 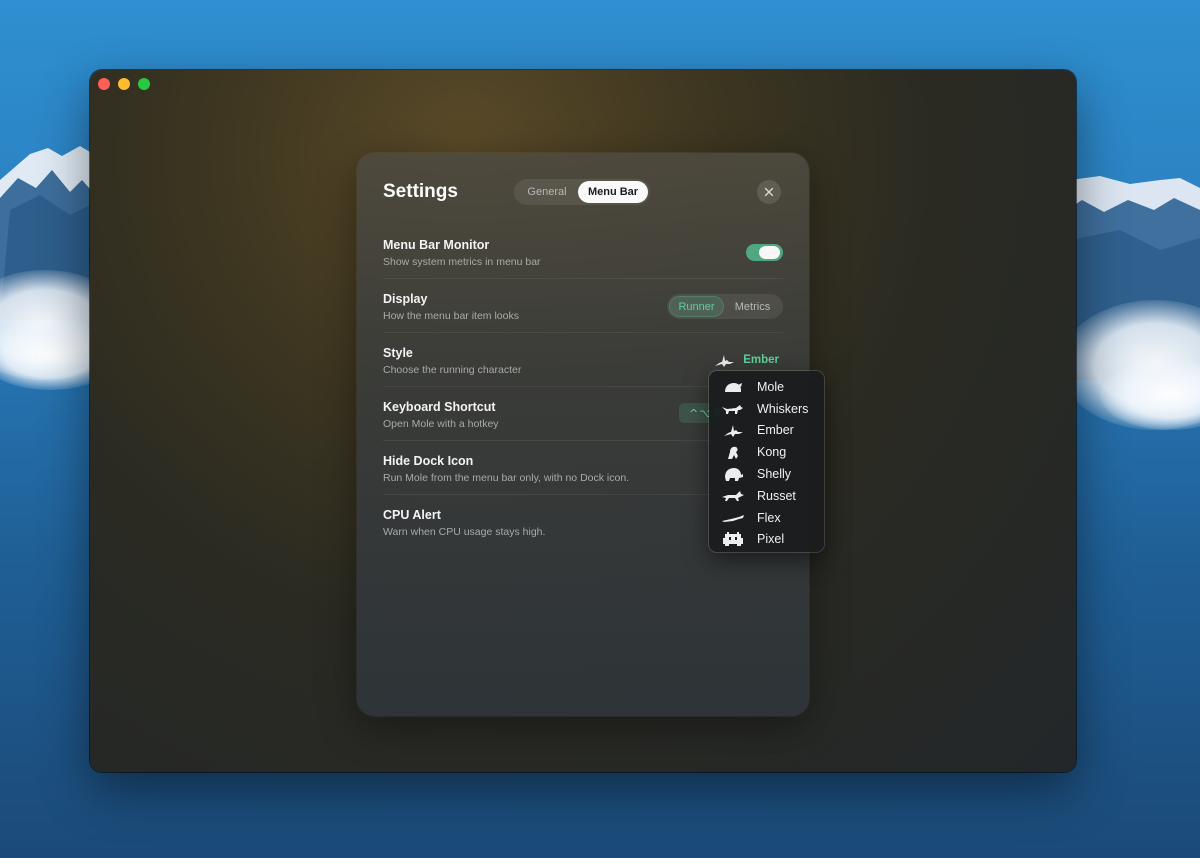 What do you see at coordinates (420, 191) in the screenshot?
I see `page-title: Settings` at bounding box center [420, 191].